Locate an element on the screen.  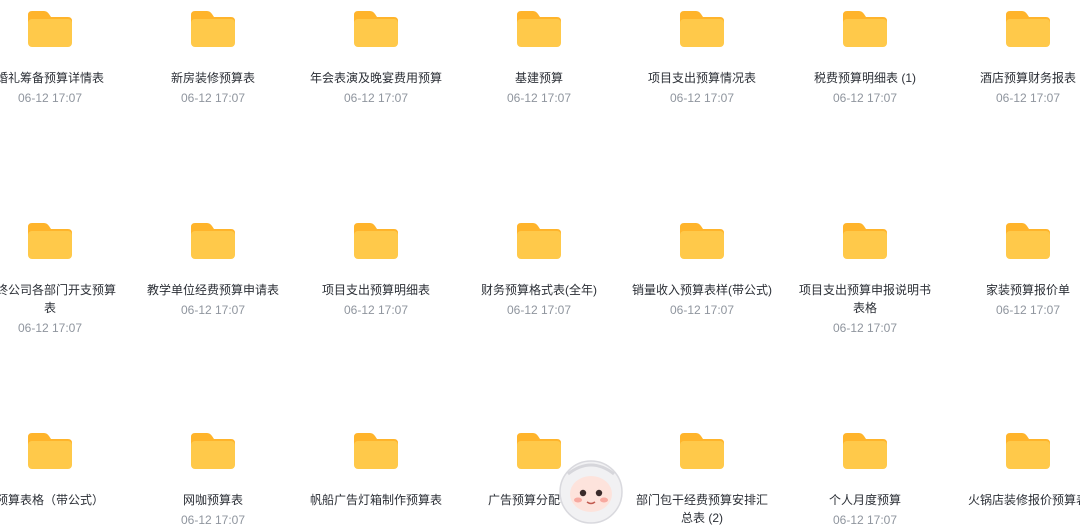
folder-item: 年终公司各部门开支预算表 06-12 17:07 is located at coordinates (62, 279).